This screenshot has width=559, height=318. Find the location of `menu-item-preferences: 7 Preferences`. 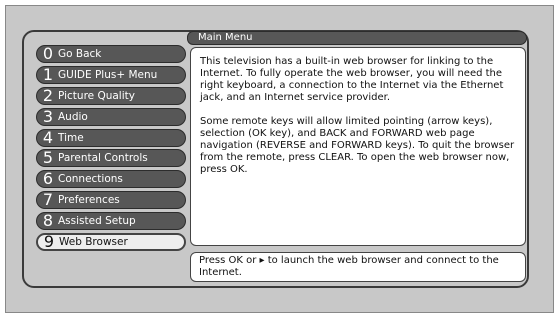

menu-item-preferences: 7 Preferences is located at coordinates (111, 200).